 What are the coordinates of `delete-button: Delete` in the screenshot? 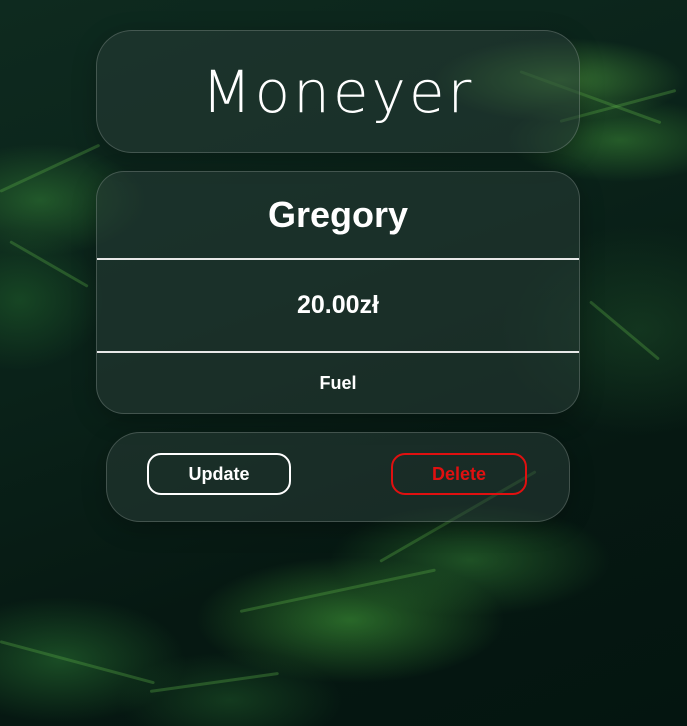 It's located at (459, 474).